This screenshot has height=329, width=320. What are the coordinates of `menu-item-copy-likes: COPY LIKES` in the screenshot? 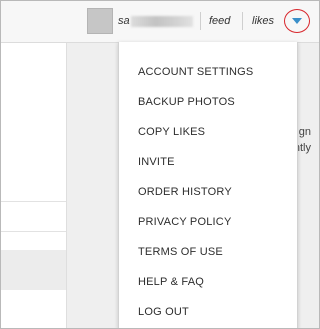 It's located at (171, 132).